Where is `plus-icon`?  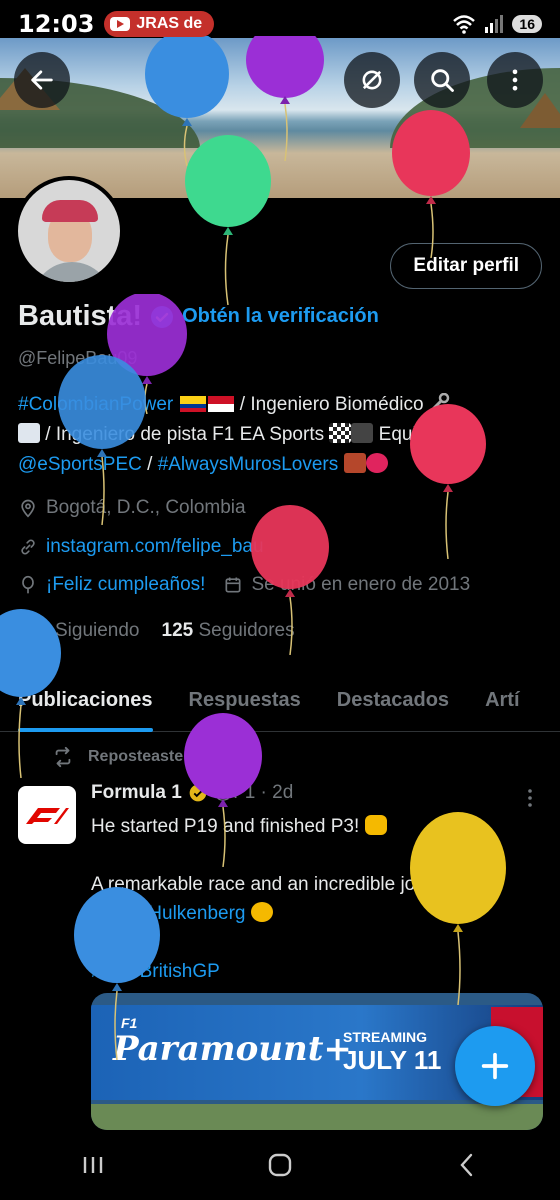 plus-icon is located at coordinates (495, 1066).